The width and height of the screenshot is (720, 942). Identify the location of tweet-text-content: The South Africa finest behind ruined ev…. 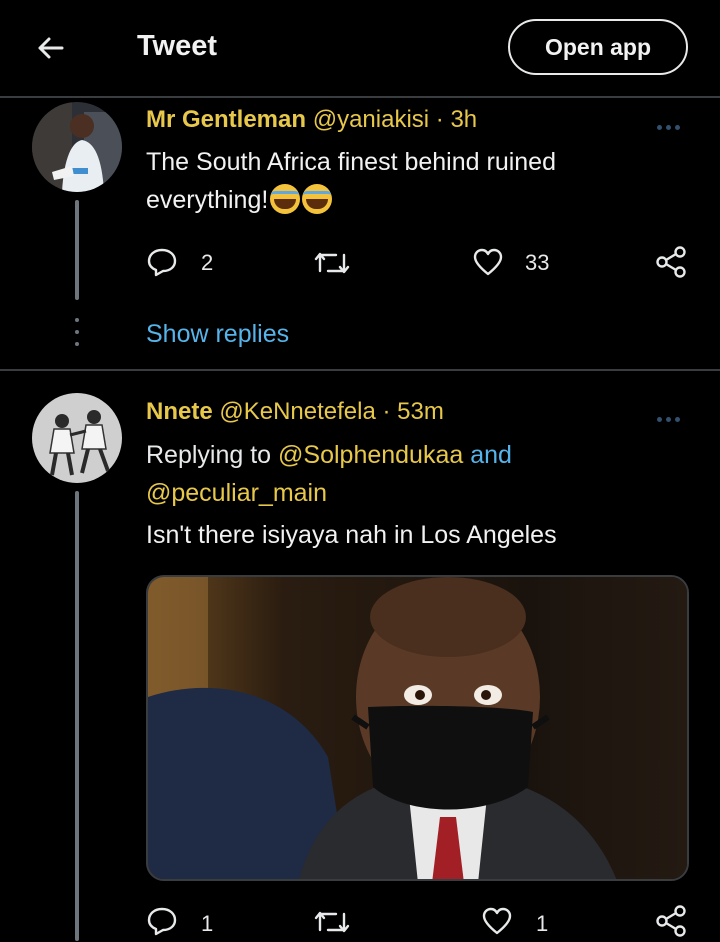
(351, 181).